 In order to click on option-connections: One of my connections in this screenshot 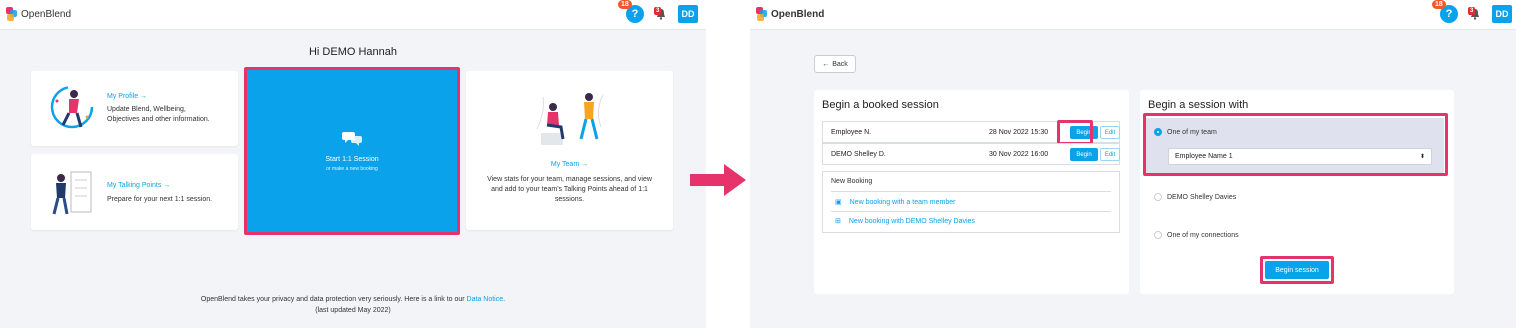, I will do `click(1196, 235)`.